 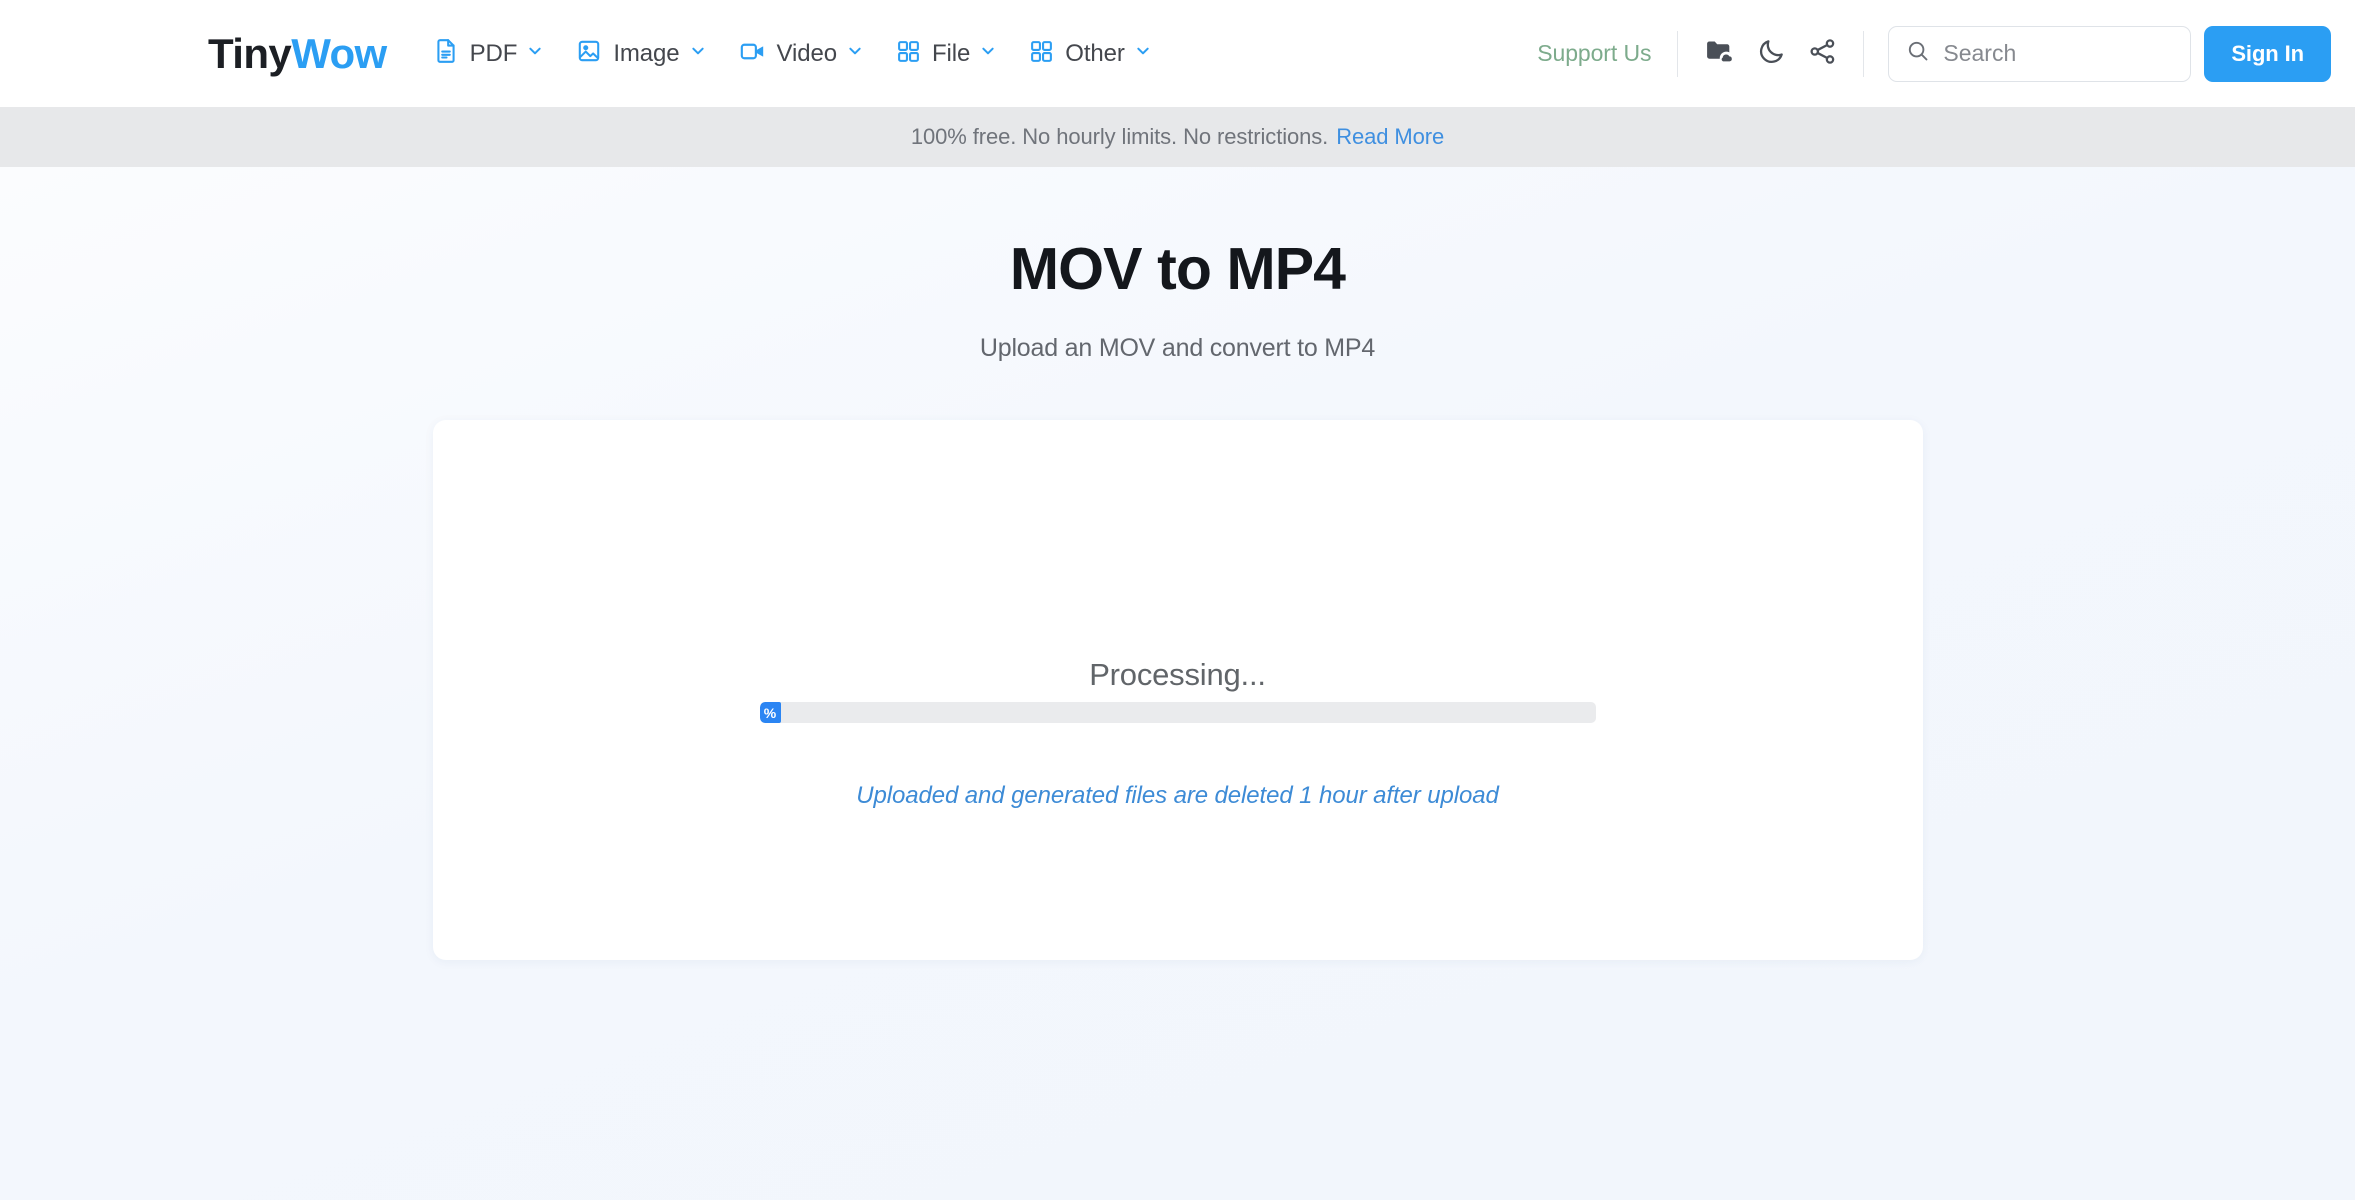 What do you see at coordinates (807, 53) in the screenshot?
I see `nav-label-video: Video` at bounding box center [807, 53].